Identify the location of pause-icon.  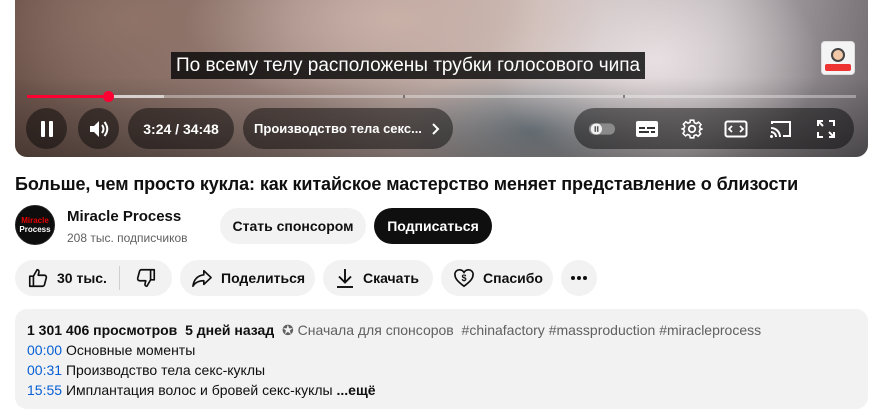
(46, 128).